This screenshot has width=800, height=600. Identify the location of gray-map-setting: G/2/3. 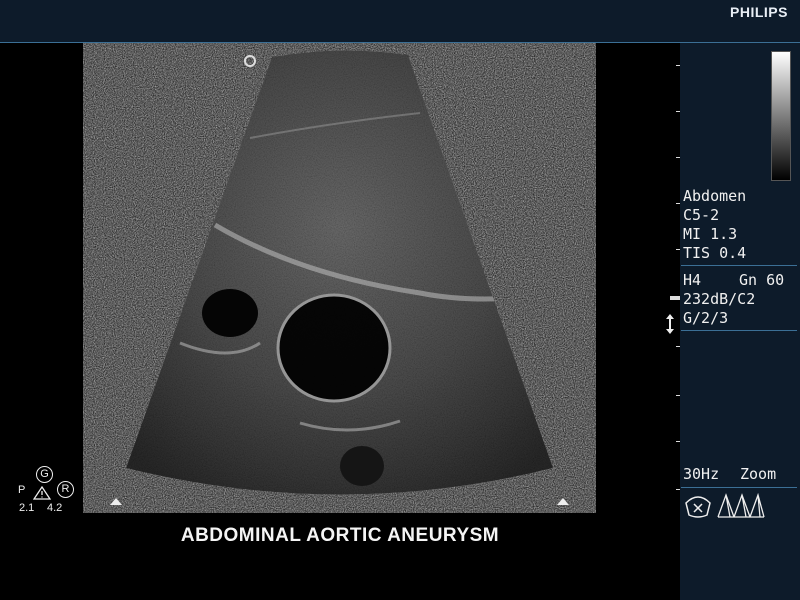
(706, 318).